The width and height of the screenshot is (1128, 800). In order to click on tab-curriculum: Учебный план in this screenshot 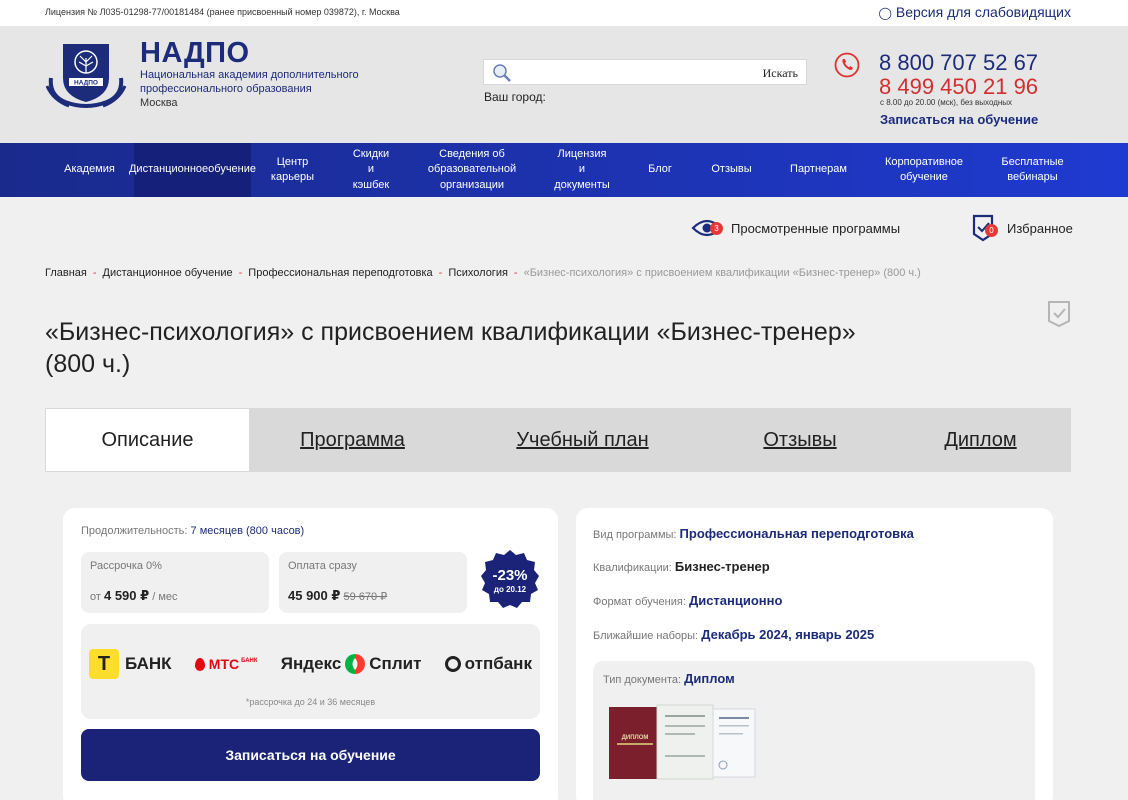, I will do `click(582, 440)`.